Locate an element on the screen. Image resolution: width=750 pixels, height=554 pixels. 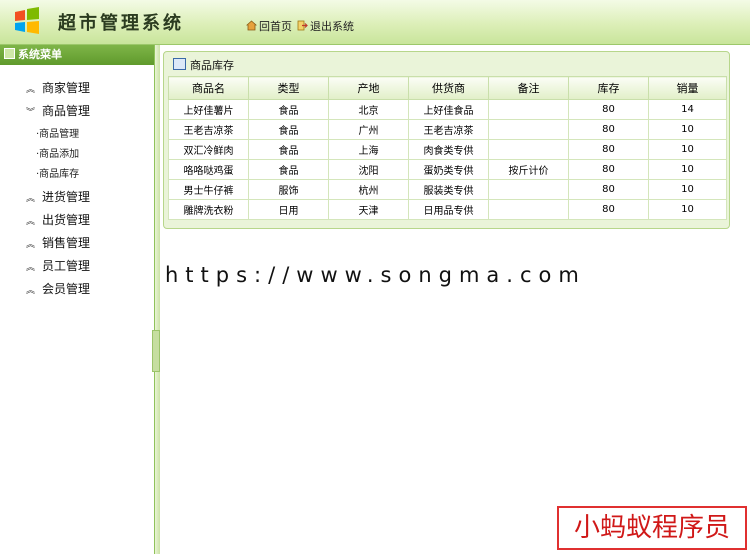
table-cell: 北京 is located at coordinates (368, 109).